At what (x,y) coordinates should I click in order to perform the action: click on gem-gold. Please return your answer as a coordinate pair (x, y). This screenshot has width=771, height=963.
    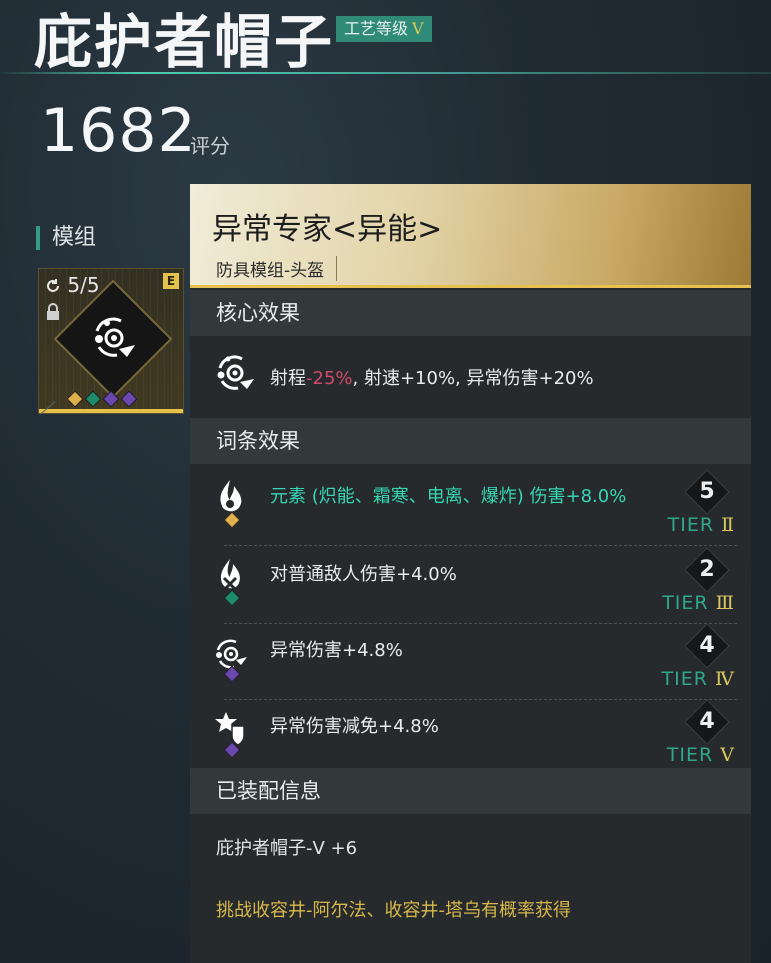
    Looking at the image, I should click on (75, 399).